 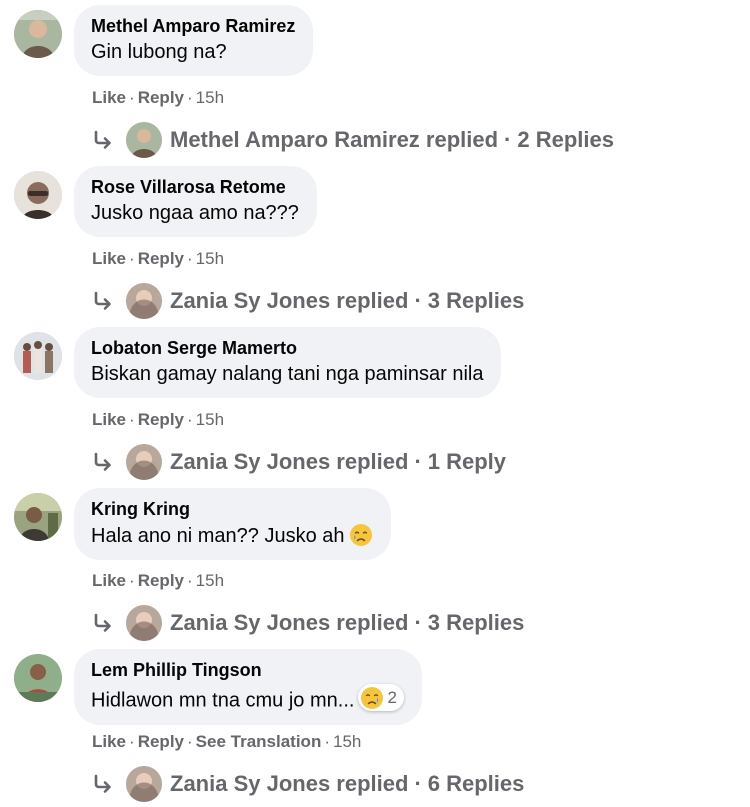 I want to click on reaction-count: 2, so click(x=392, y=697).